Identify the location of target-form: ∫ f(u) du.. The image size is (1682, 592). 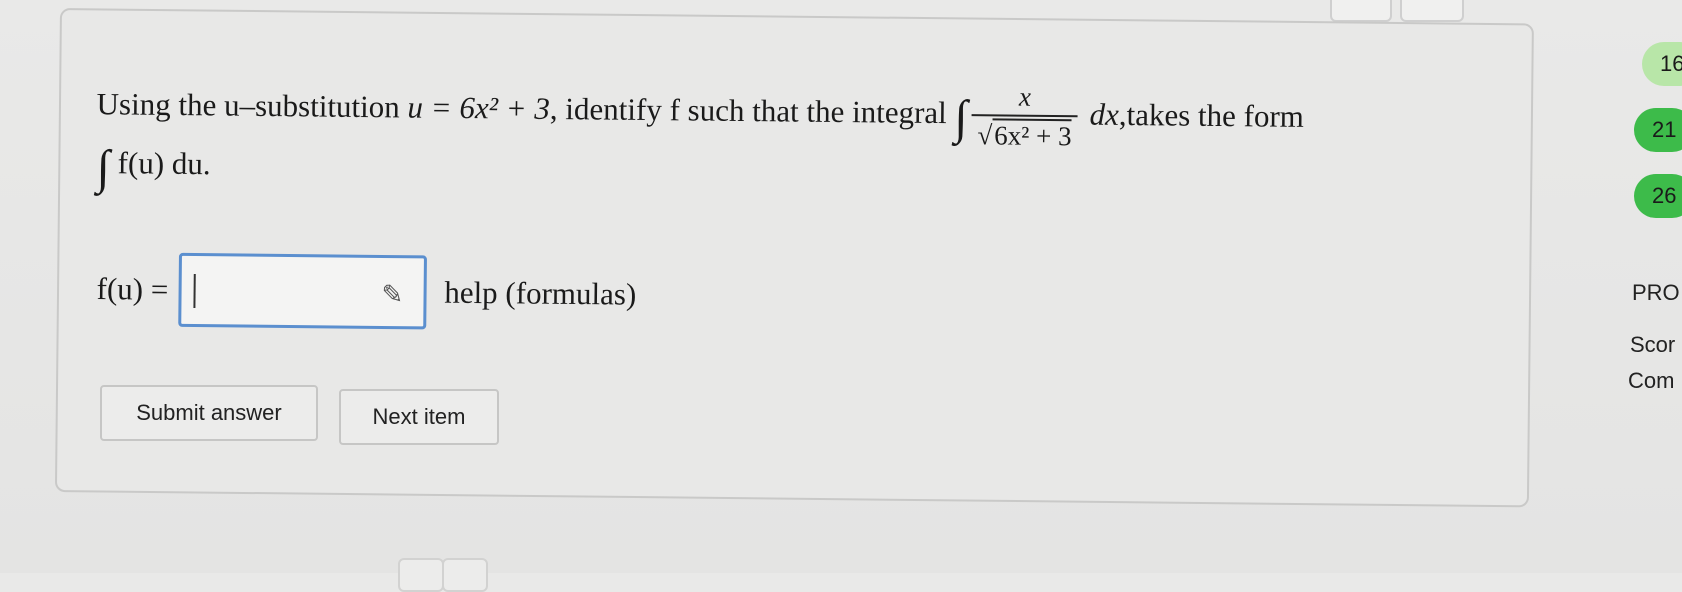
(153, 168).